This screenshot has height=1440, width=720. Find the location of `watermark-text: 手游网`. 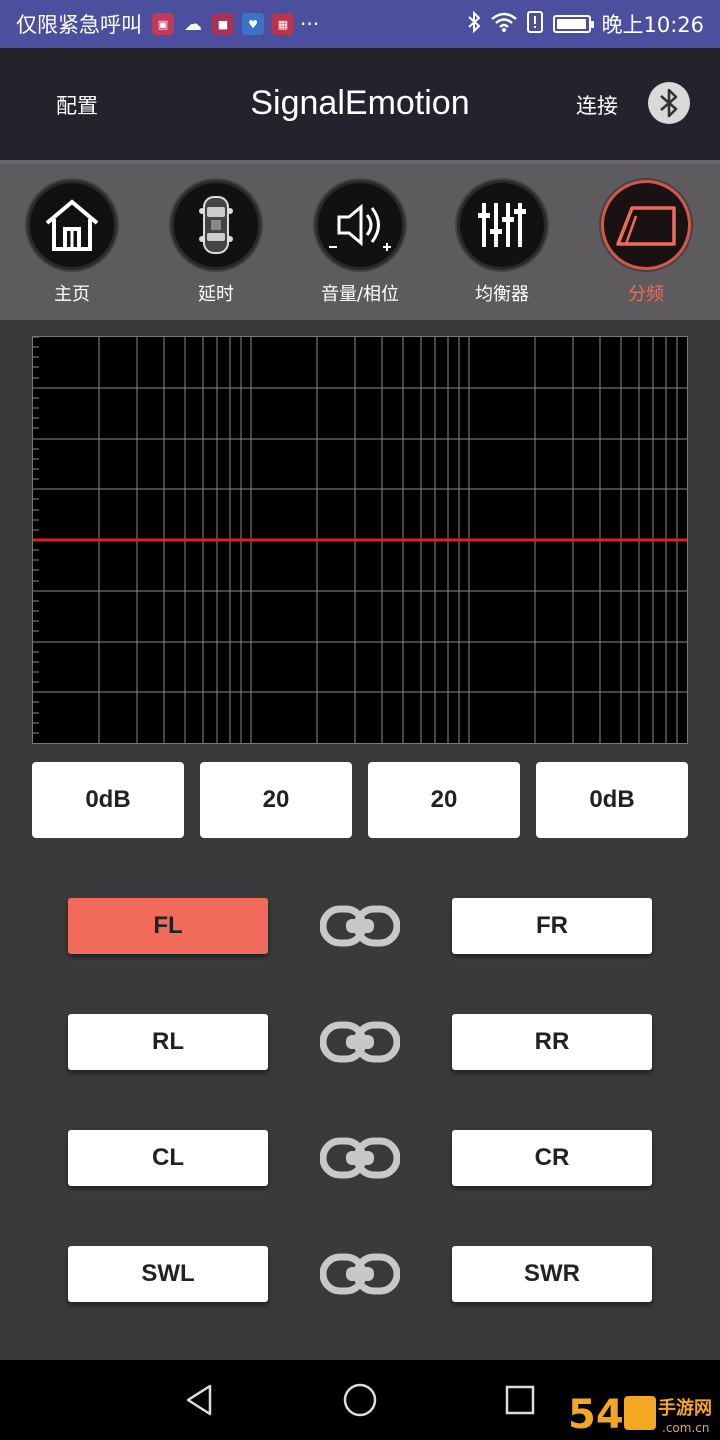

watermark-text: 手游网 is located at coordinates (685, 1408).